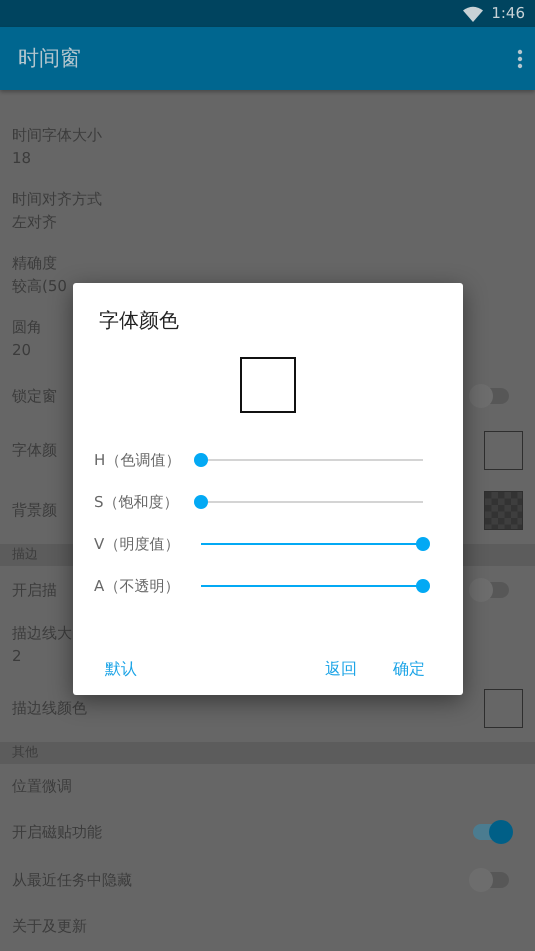  Describe the element at coordinates (520, 59) in the screenshot. I see `more-menu-icon` at that location.